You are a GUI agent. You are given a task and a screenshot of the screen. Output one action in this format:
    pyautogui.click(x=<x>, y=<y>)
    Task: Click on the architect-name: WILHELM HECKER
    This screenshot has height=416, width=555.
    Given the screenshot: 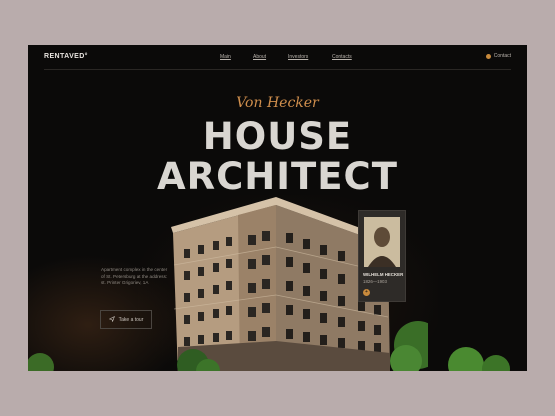 What is the action you would take?
    pyautogui.click(x=383, y=274)
    